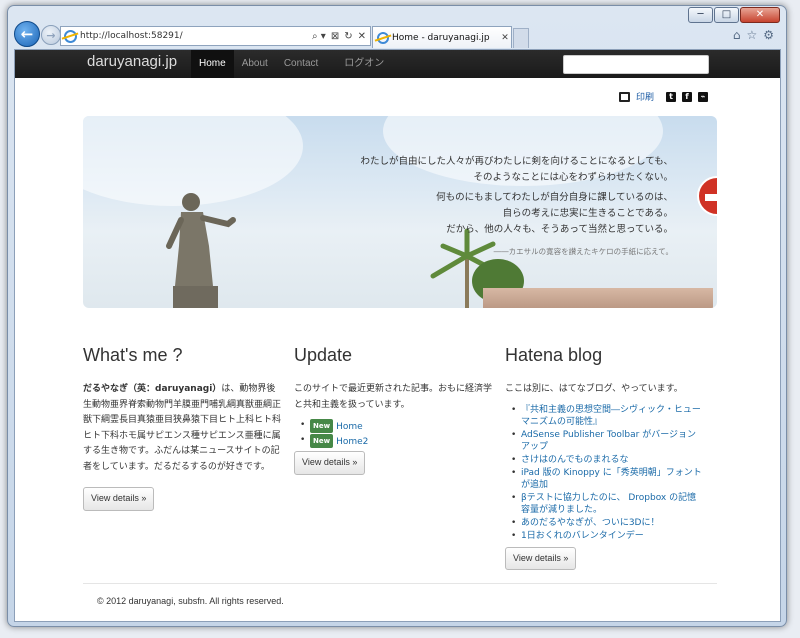 The width and height of the screenshot is (800, 638). What do you see at coordinates (559, 229) in the screenshot?
I see `quote-line: だから、他の人々も、そうあって当然と思っている。` at bounding box center [559, 229].